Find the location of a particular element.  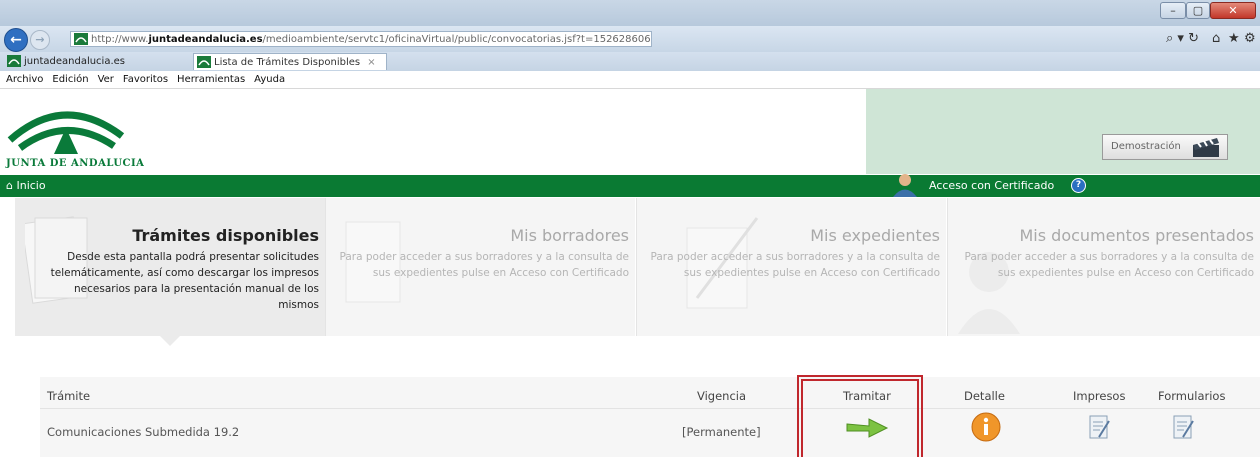

user-icon is located at coordinates (905, 185).